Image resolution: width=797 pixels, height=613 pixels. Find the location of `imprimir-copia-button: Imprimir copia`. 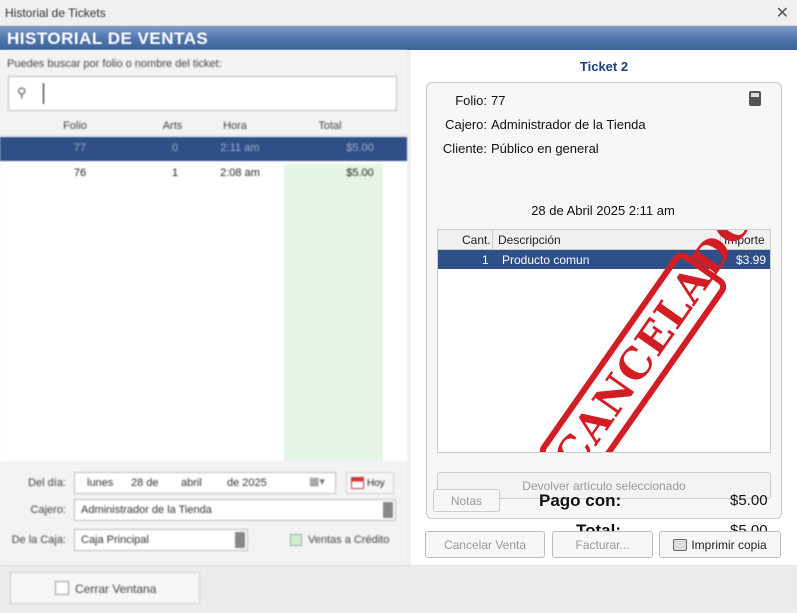

imprimir-copia-button: Imprimir copia is located at coordinates (720, 544).